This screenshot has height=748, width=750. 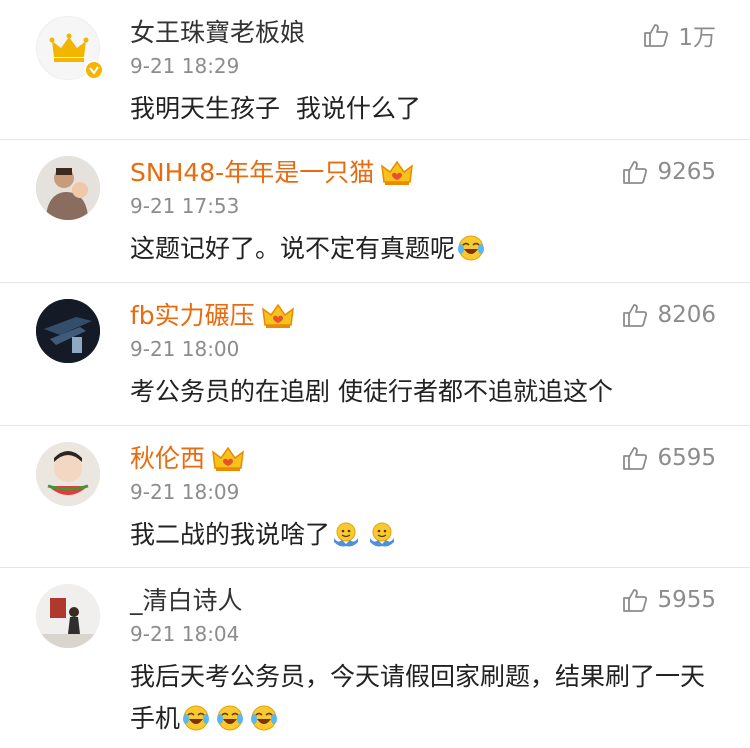 What do you see at coordinates (212, 316) in the screenshot?
I see `username: fb实力碾压` at bounding box center [212, 316].